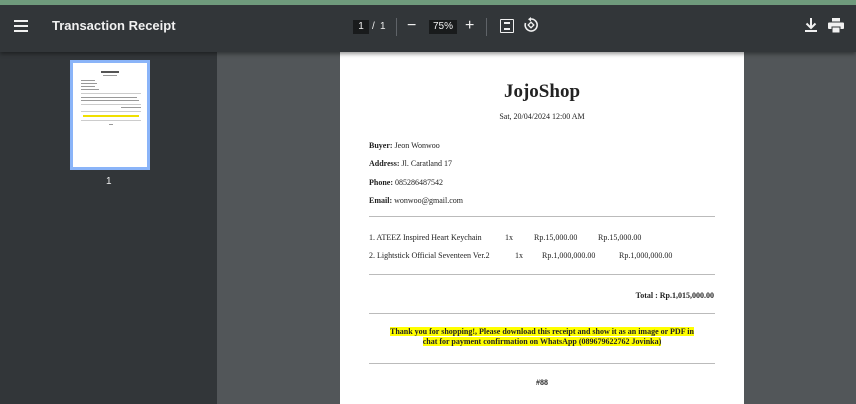 This screenshot has height=404, width=856. I want to click on toolbar: Transaction Receipt 1 / 1 − 75% +, so click(428, 26).